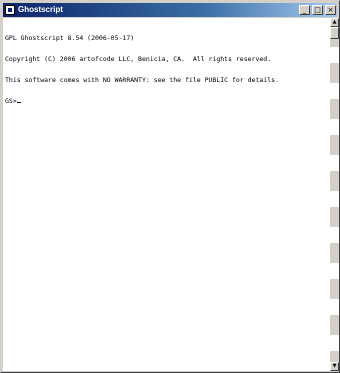  What do you see at coordinates (170, 10) in the screenshot?
I see `title-bar: Ghostscript _ □ ×` at bounding box center [170, 10].